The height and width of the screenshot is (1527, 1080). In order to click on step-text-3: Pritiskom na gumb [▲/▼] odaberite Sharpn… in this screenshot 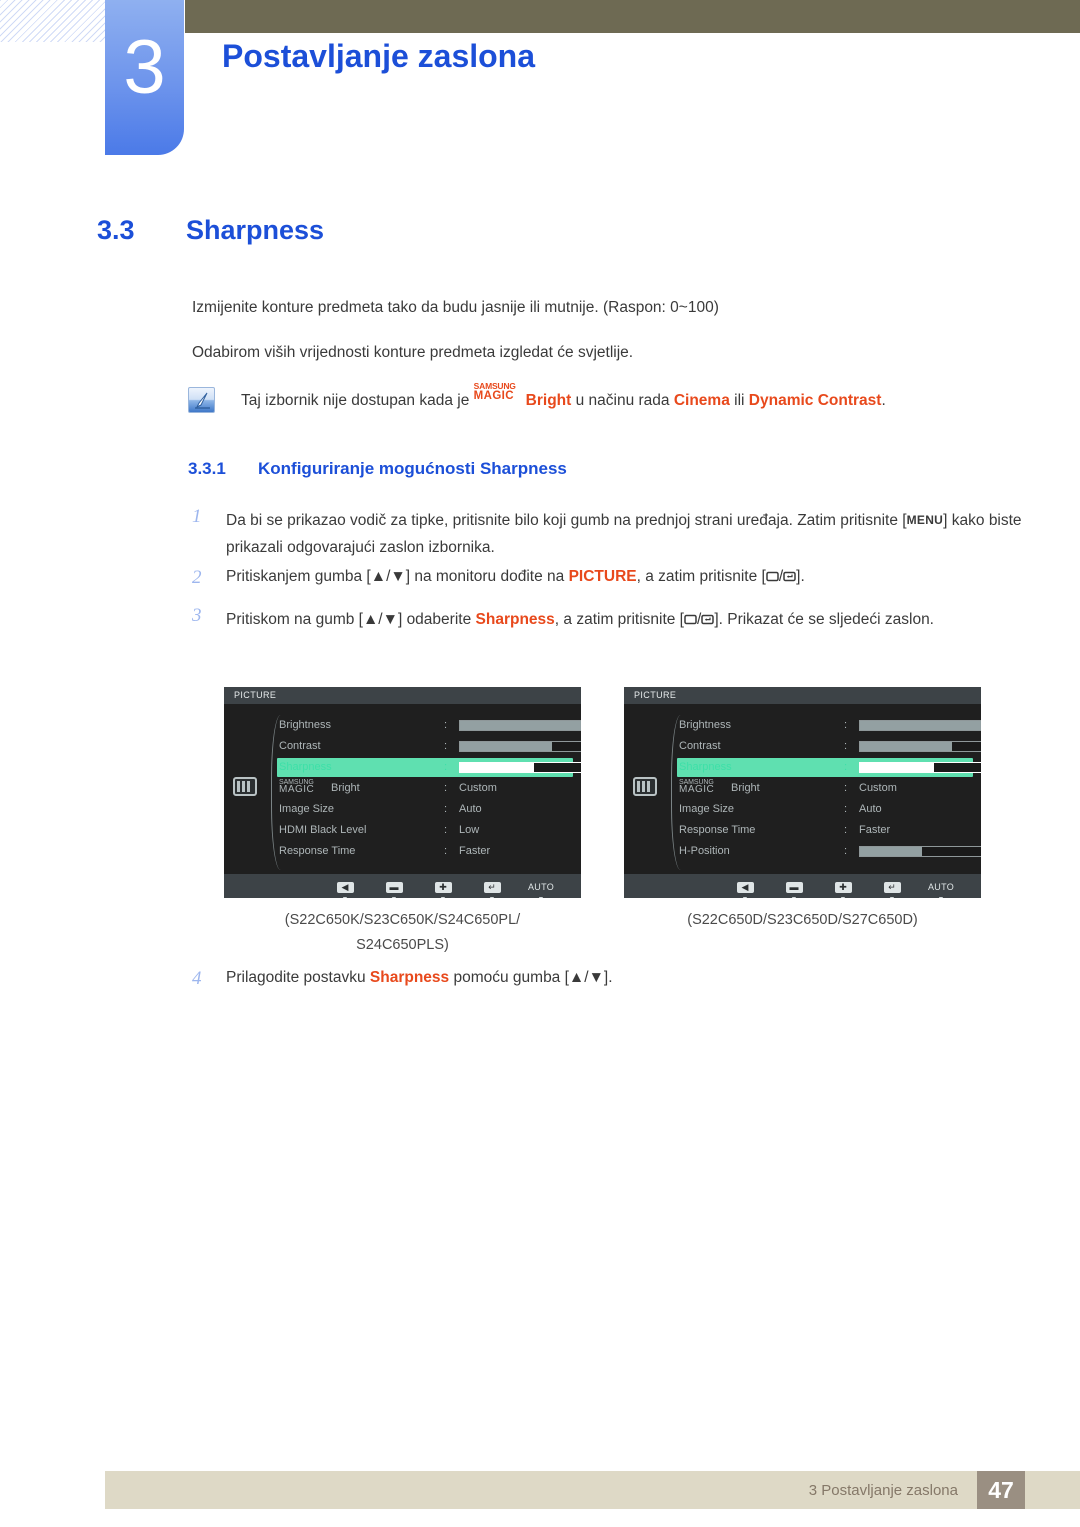, I will do `click(621, 620)`.